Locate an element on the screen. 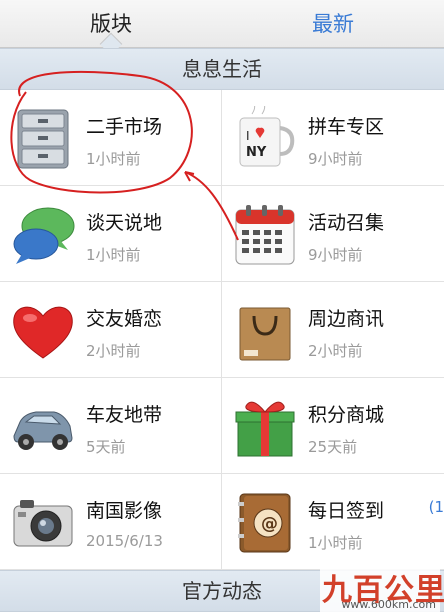 This screenshot has width=444, height=615. tab-latest: 最新 is located at coordinates (333, 24).